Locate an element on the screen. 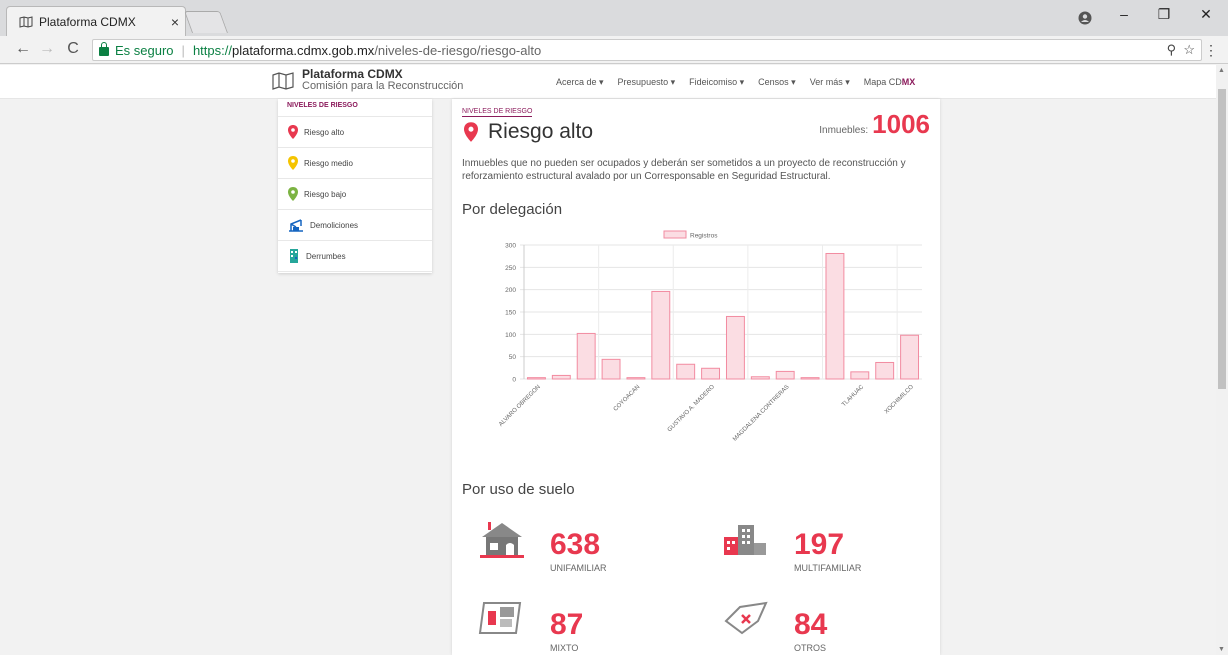  stat-value: 87 is located at coordinates (567, 624).